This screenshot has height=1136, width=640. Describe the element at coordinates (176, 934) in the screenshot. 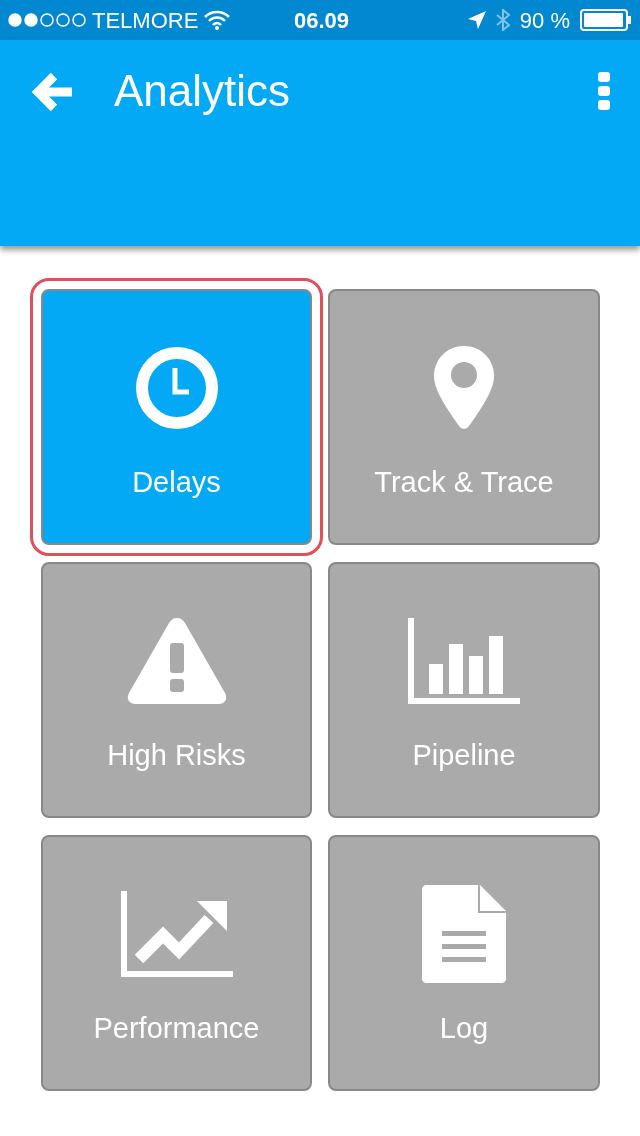

I see `trend-chart-icon` at that location.